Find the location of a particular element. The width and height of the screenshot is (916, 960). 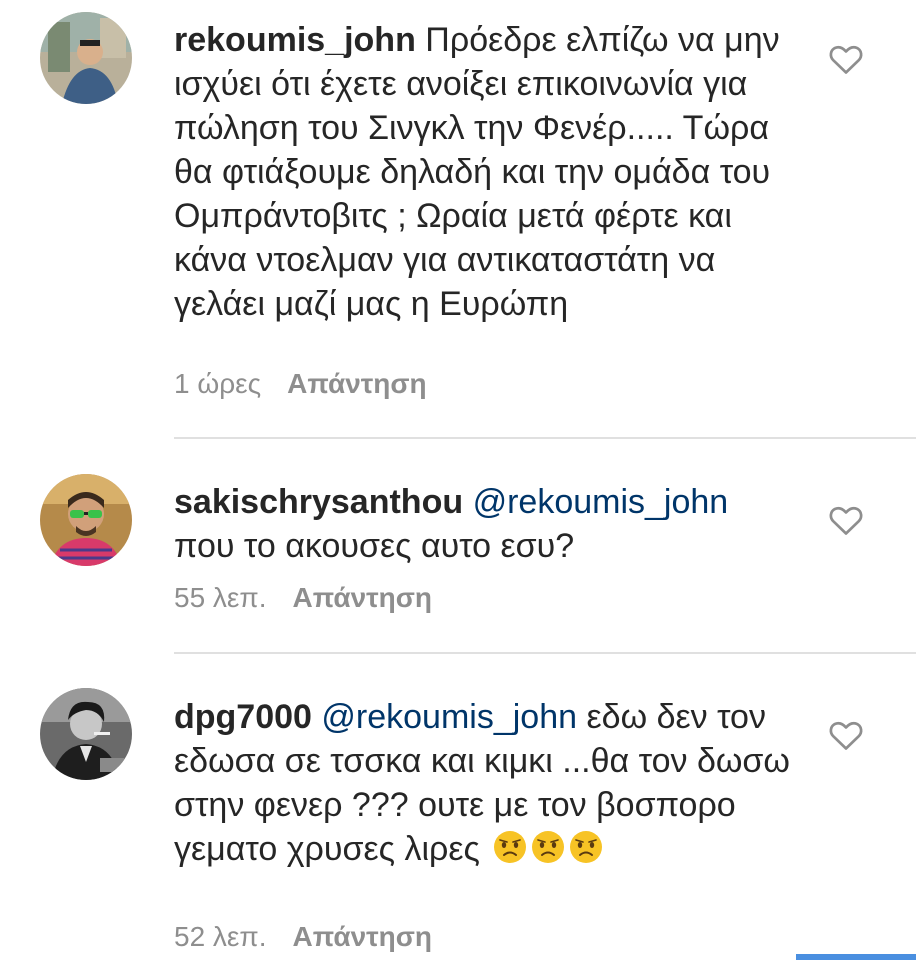

comment-username: rekoumis_john is located at coordinates (295, 40).